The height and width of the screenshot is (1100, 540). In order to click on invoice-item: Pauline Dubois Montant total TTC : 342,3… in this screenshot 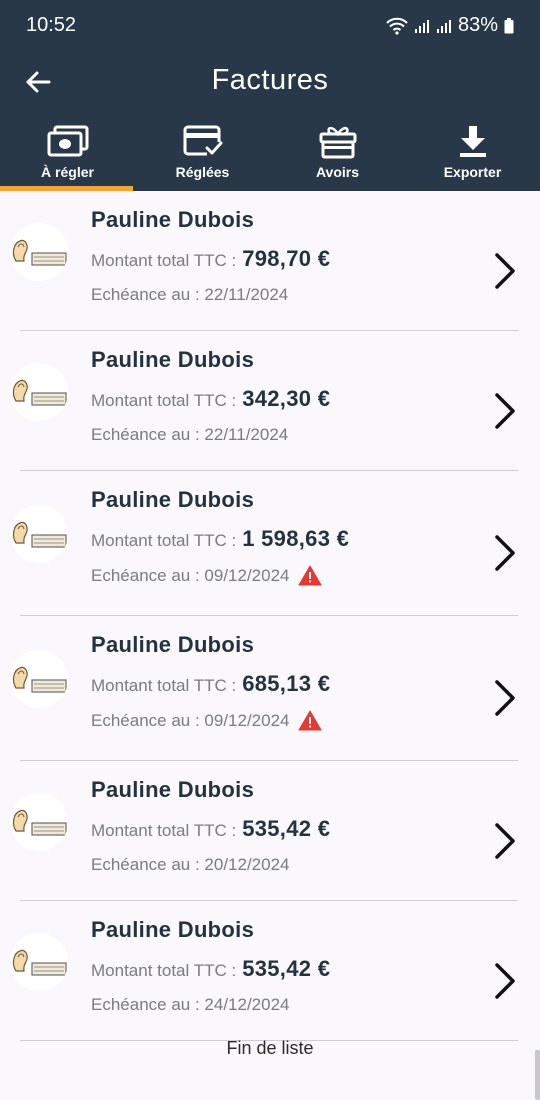, I will do `click(270, 401)`.